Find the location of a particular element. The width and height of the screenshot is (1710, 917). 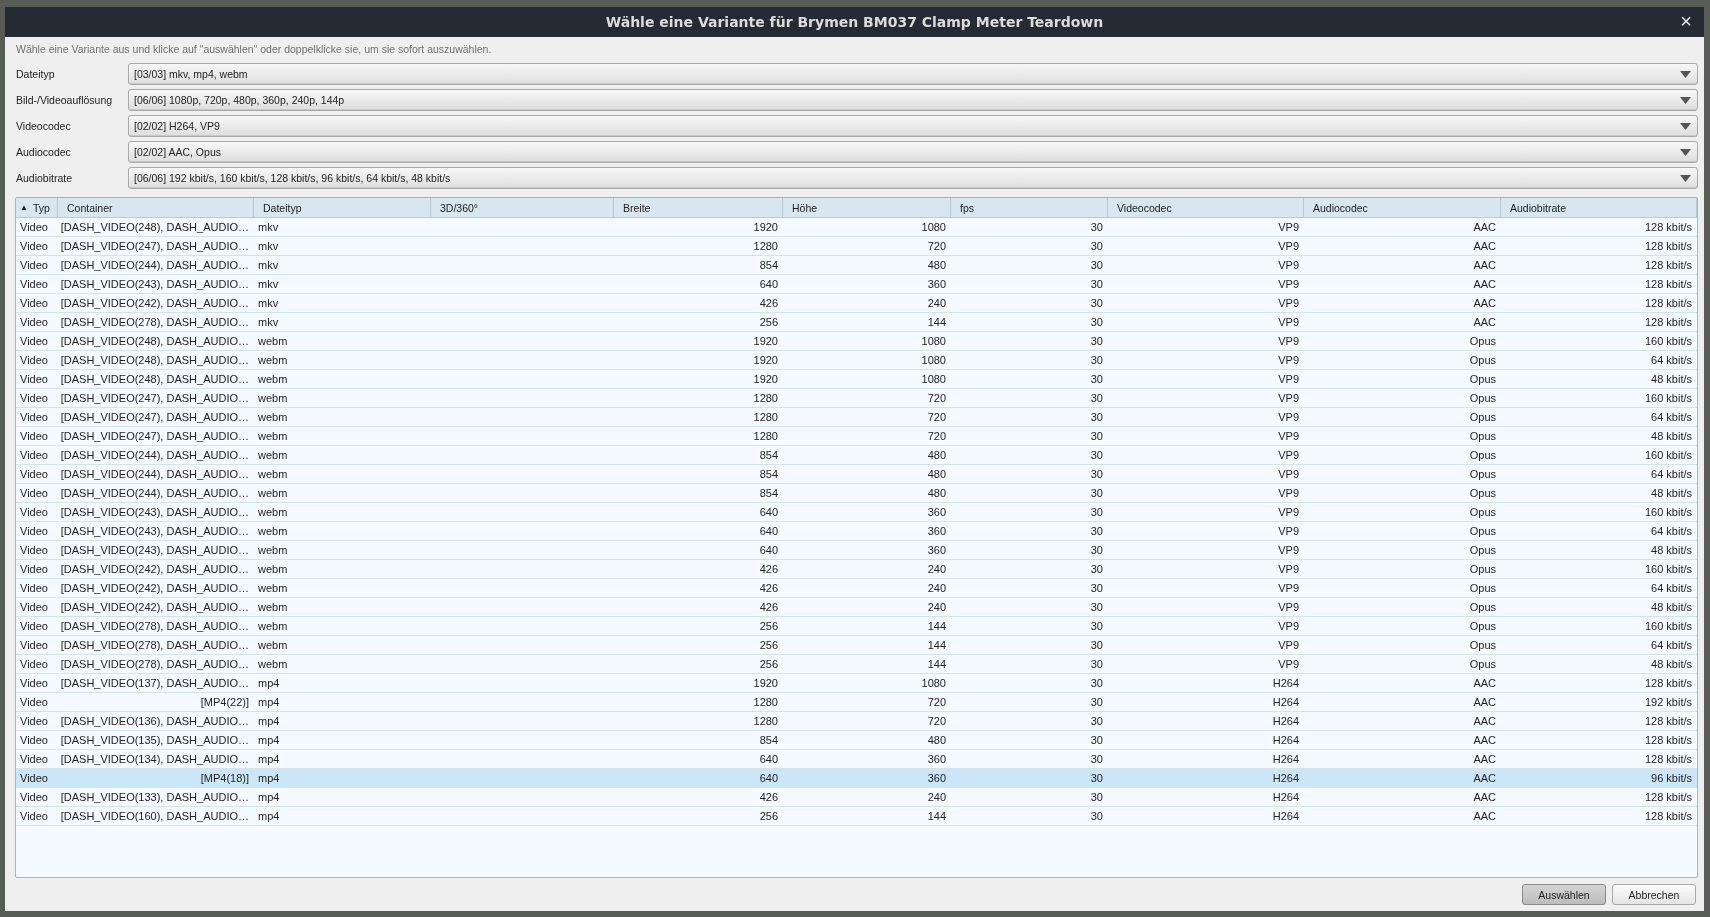

table-row: Video [DASH_VIDEO(244), DASH_AUDIO… mkv 854 480 30 VP9 AAC 128 kbit/s is located at coordinates (856, 265).